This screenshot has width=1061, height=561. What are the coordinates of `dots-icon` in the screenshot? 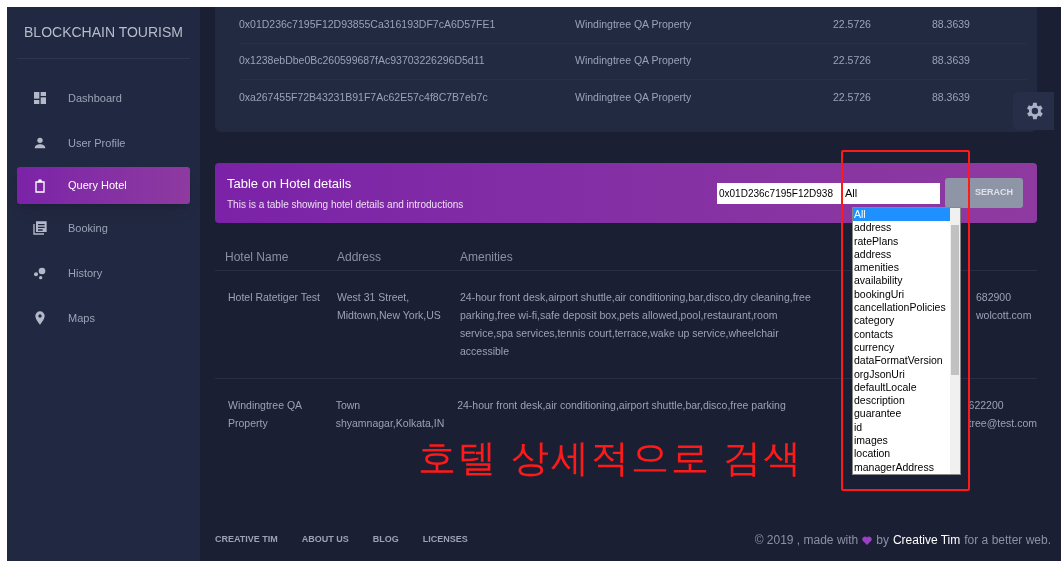 It's located at (40, 273).